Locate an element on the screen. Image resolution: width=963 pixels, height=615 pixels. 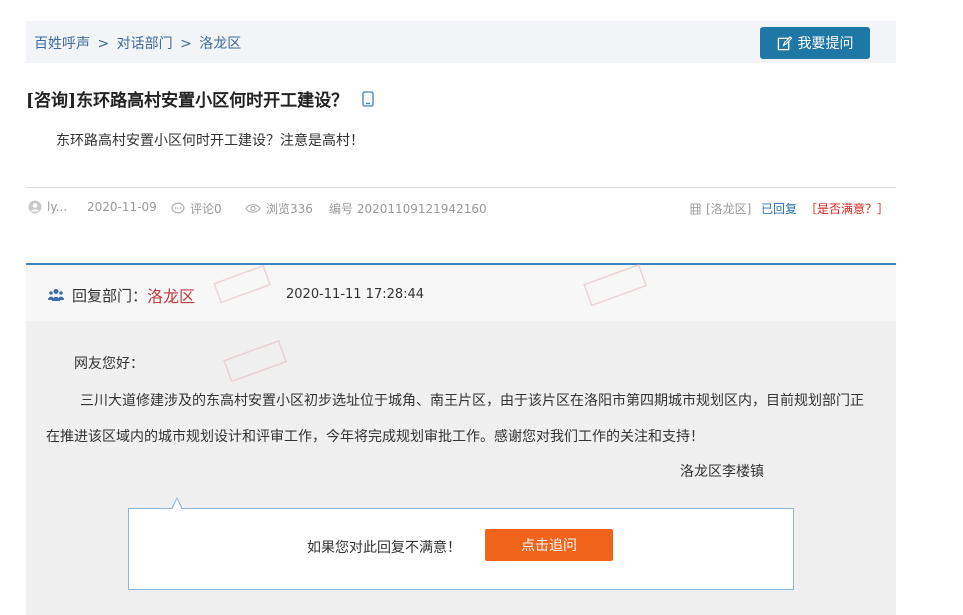
views-count: 浏览336 is located at coordinates (289, 209).